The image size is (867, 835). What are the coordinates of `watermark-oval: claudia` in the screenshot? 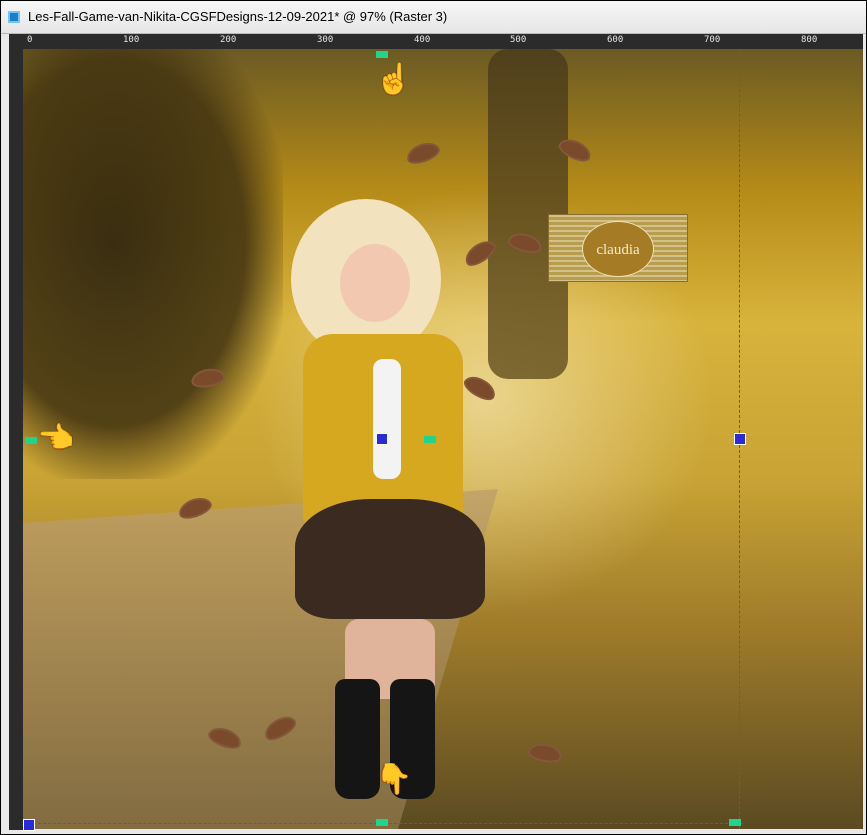 It's located at (618, 249).